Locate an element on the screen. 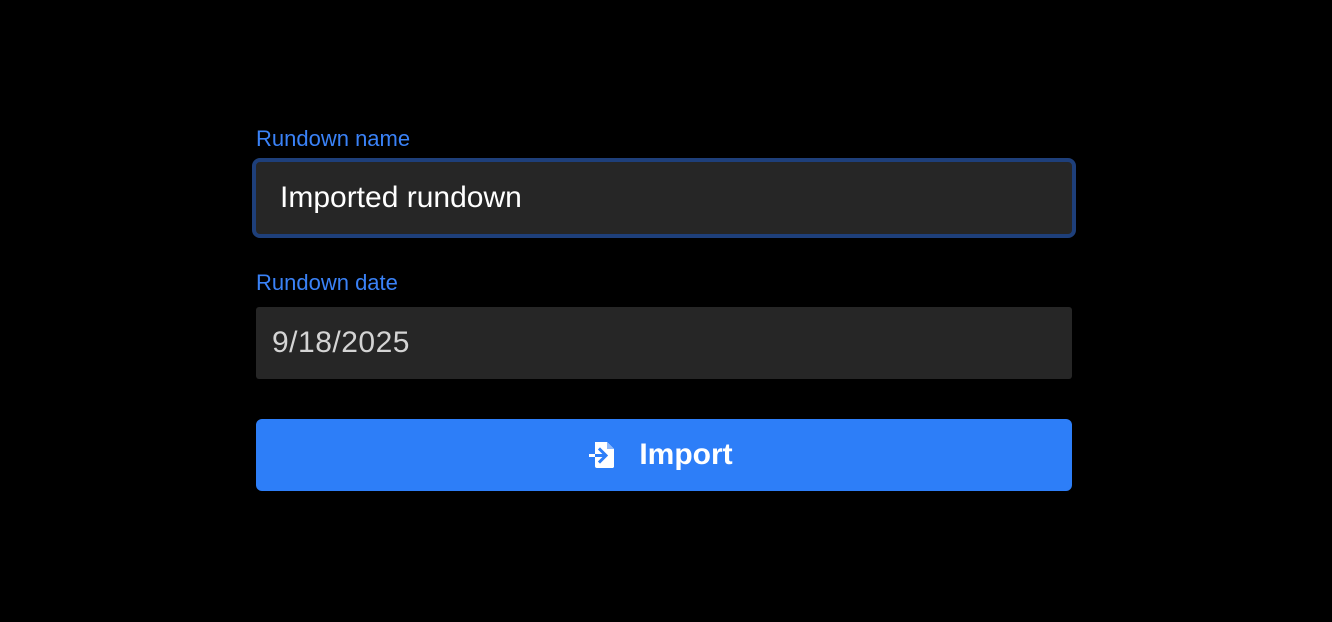 The width and height of the screenshot is (1332, 622). import-button: Import is located at coordinates (664, 455).